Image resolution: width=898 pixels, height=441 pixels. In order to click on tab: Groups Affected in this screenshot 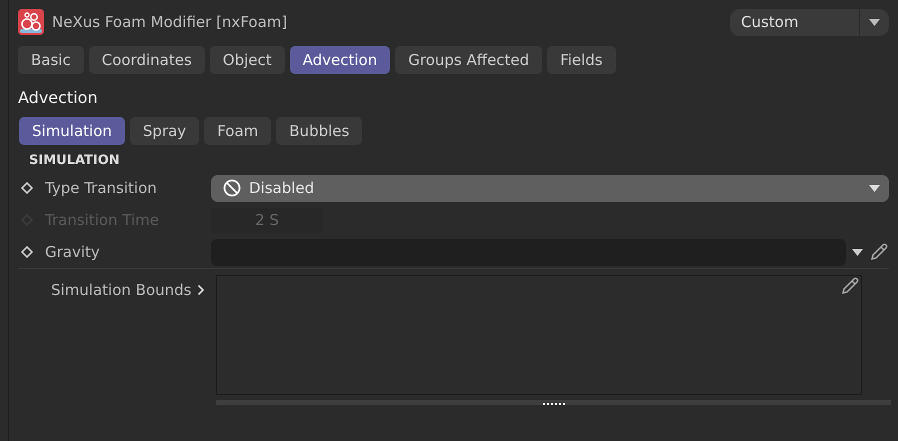, I will do `click(468, 60)`.